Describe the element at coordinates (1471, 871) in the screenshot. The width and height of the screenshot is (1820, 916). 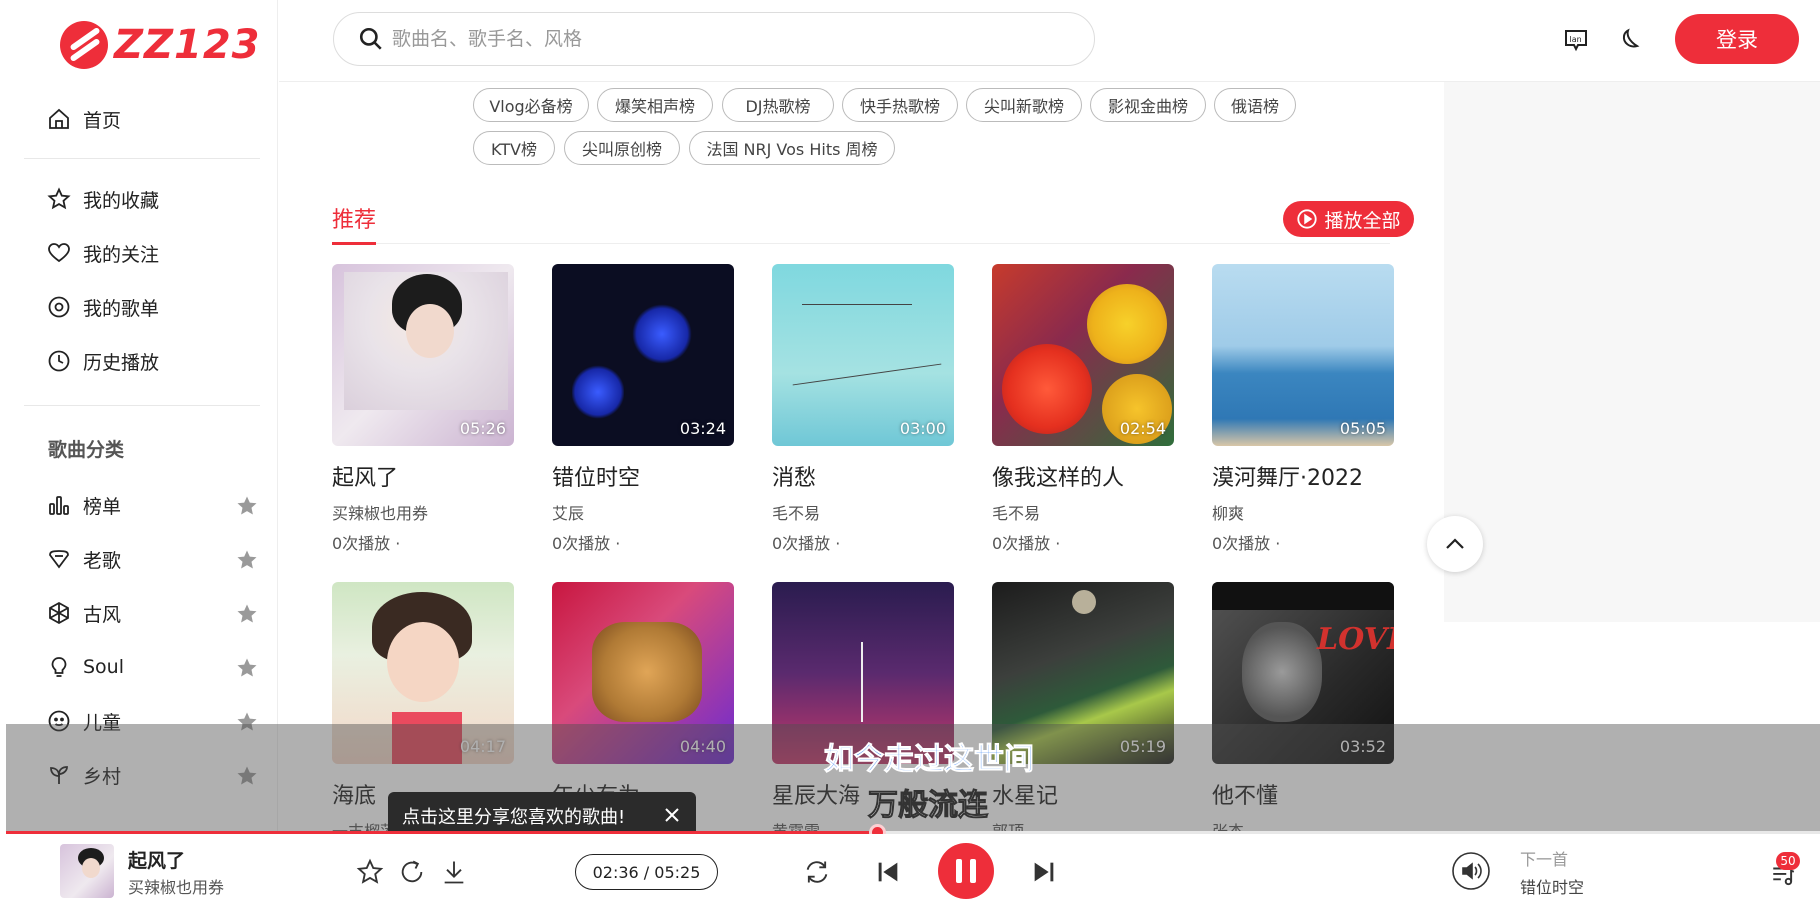
I see `volume-icon` at that location.